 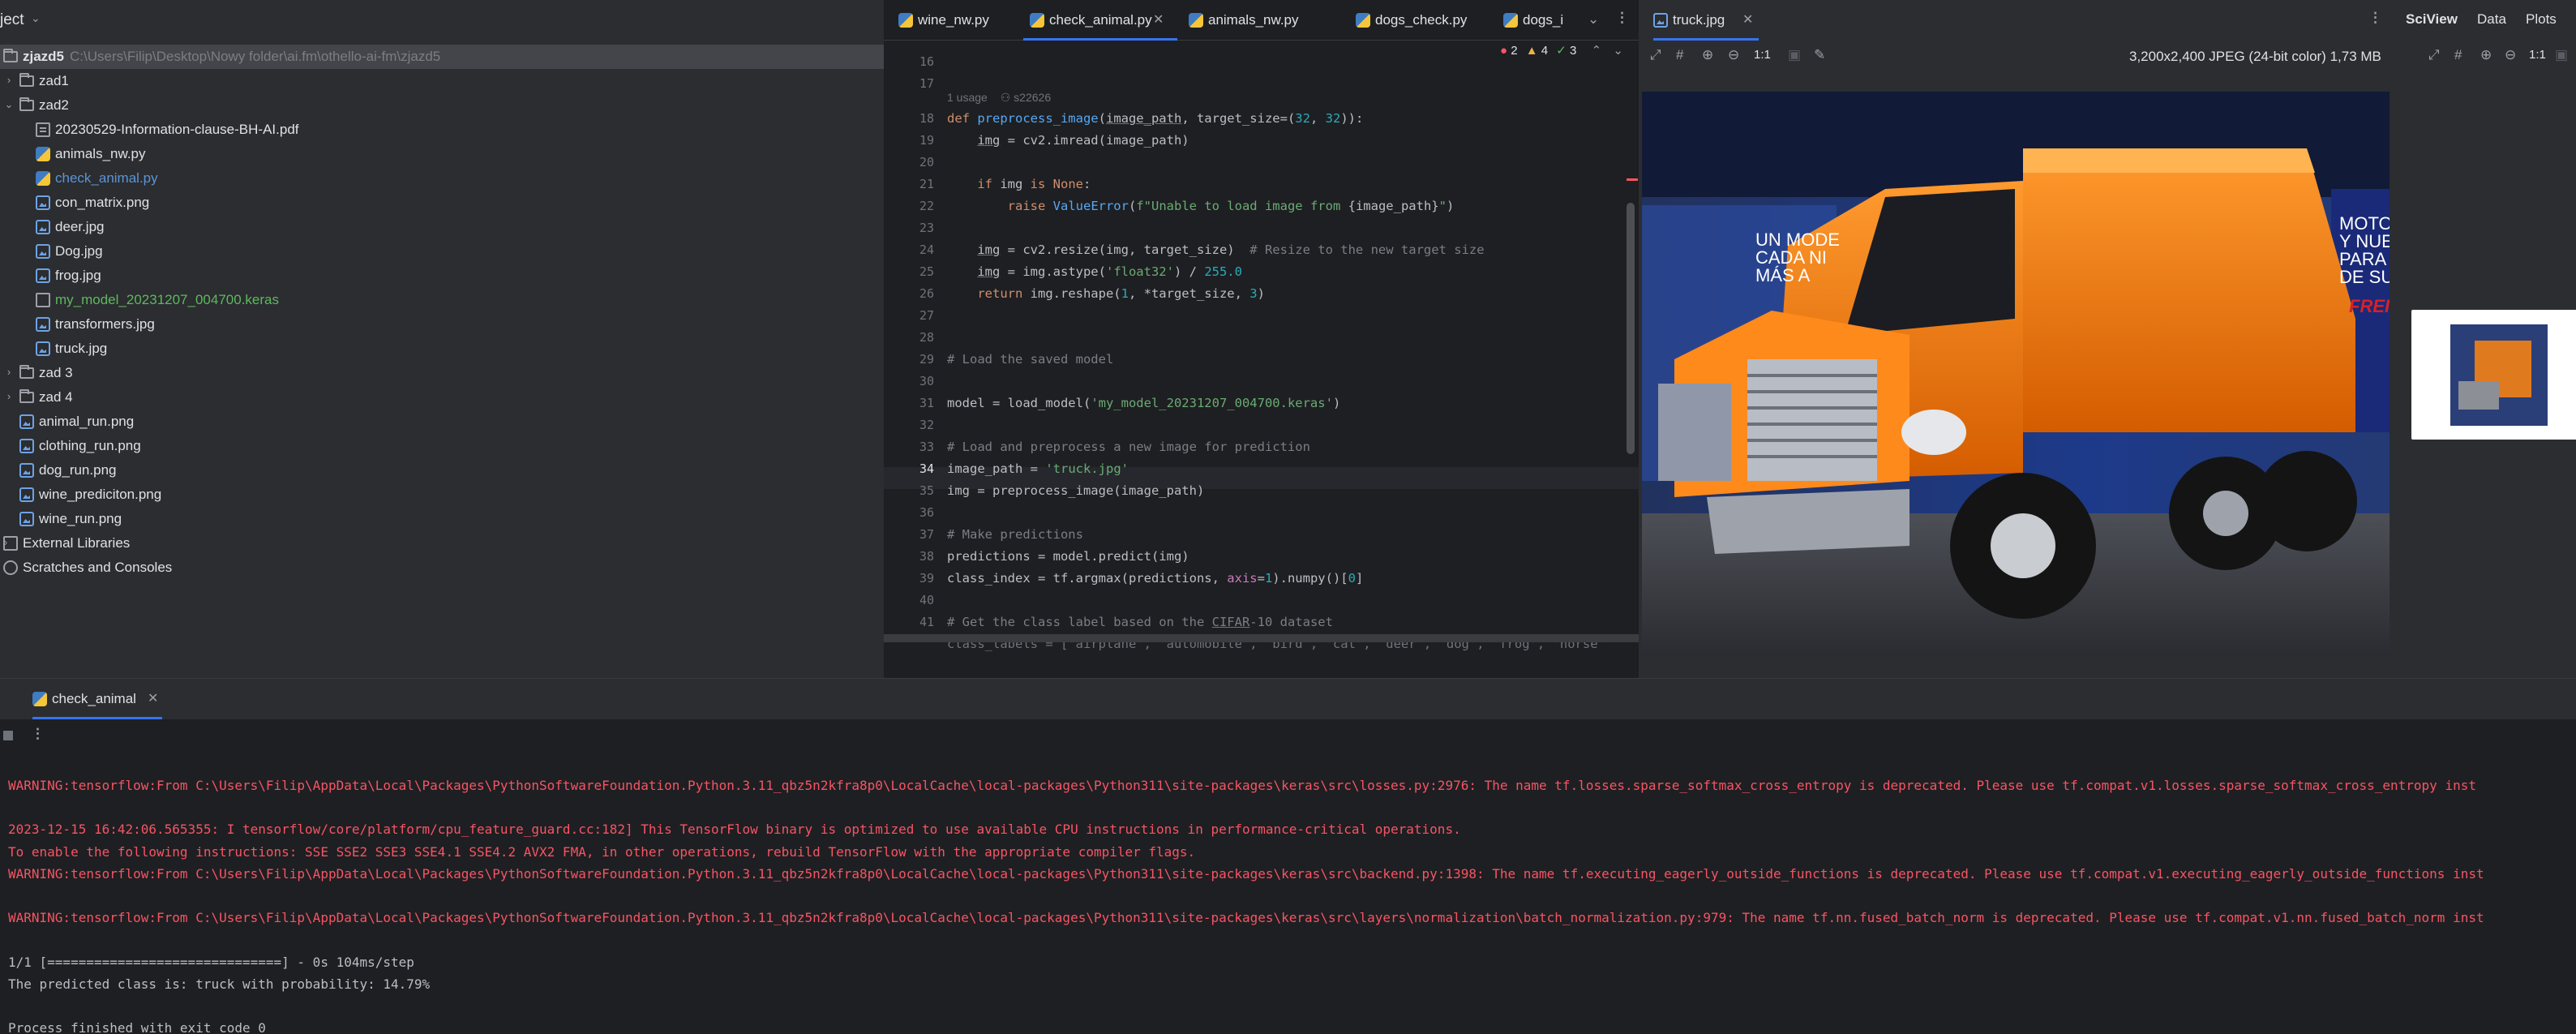 What do you see at coordinates (442, 373) in the screenshot?
I see `tree-item: › zad 3` at bounding box center [442, 373].